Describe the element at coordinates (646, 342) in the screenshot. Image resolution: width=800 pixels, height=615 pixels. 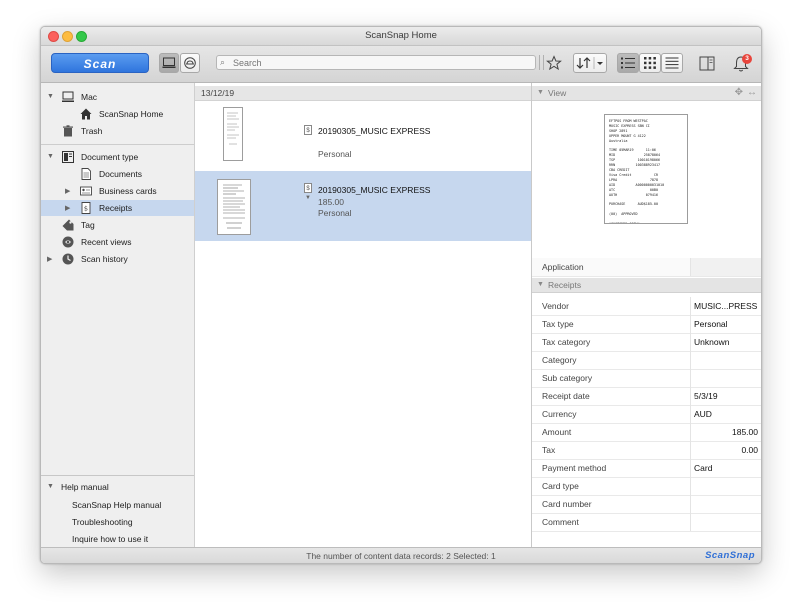
I see `field-tax-category: Tax category Unknown` at that location.